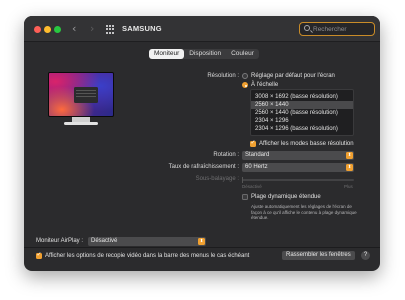  I want to click on back-arrow-icon: ‹, so click(74, 28).